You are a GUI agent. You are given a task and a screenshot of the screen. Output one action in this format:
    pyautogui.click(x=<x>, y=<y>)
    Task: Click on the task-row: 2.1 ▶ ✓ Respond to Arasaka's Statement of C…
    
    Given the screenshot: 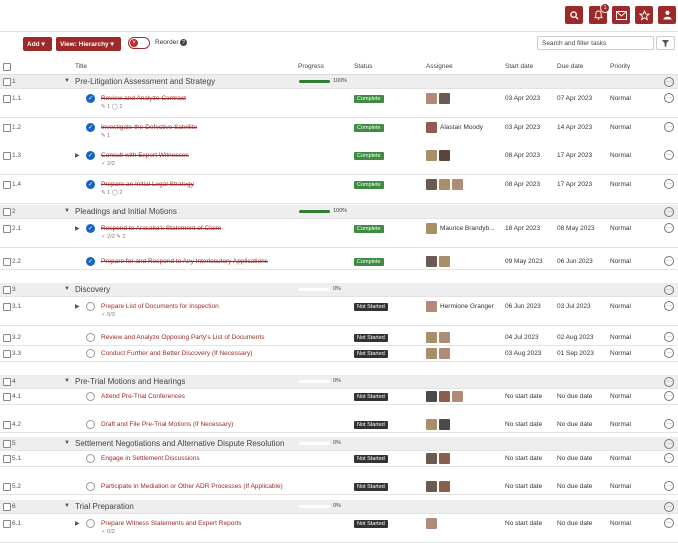 What is the action you would take?
    pyautogui.click(x=339, y=233)
    